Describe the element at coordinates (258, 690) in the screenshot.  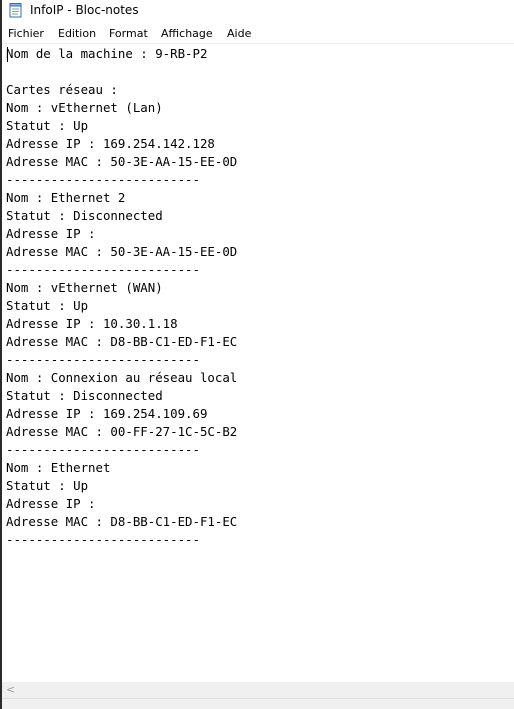
I see `horizontal-scrollbar: <` at that location.